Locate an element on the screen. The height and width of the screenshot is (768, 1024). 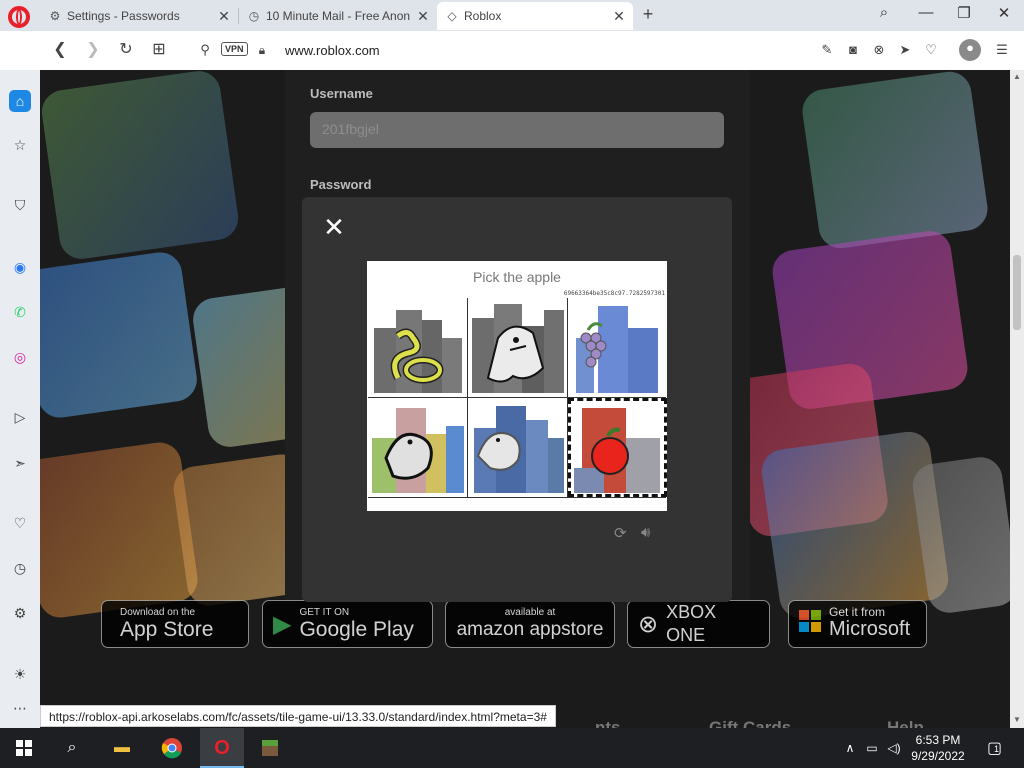
page-scrollbar: ▲ ▼ is located at coordinates (1017, 399).